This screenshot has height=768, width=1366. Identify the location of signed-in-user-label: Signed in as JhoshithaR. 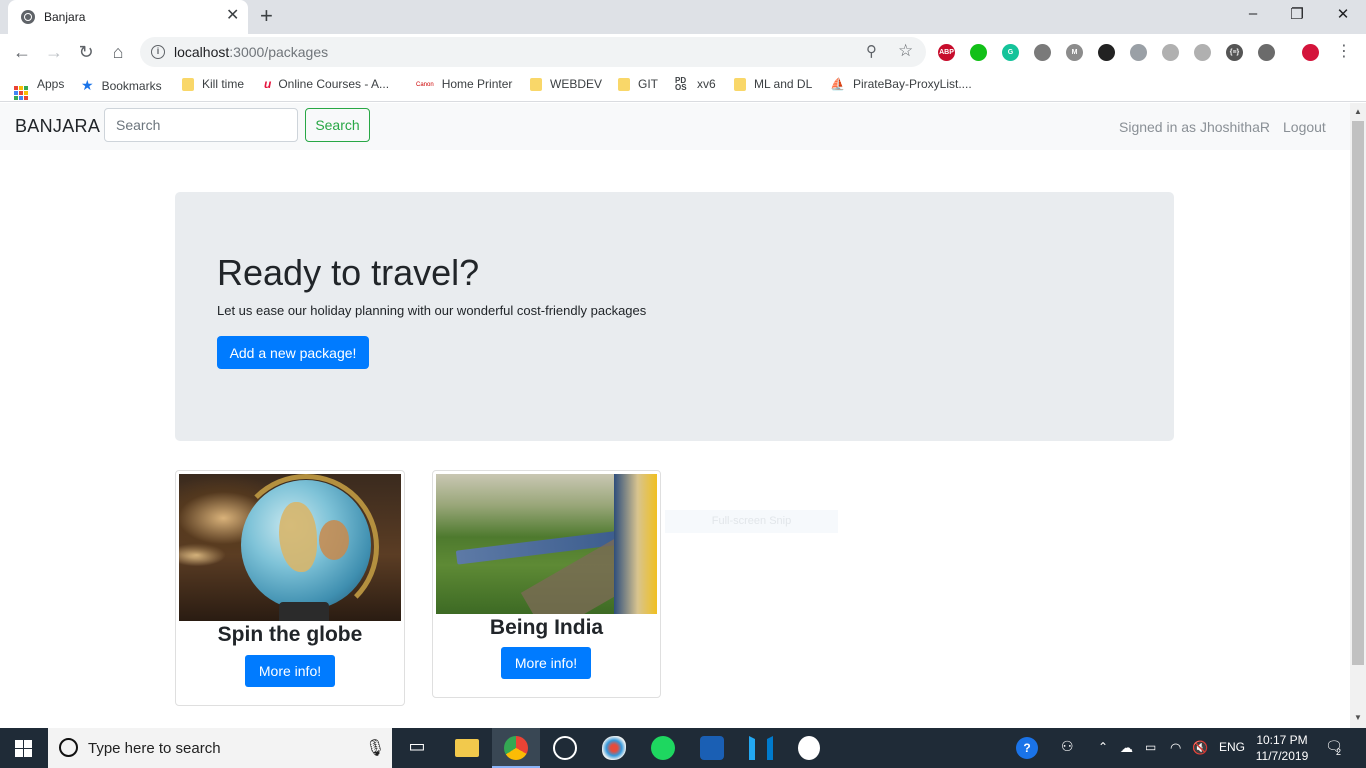
(1194, 127).